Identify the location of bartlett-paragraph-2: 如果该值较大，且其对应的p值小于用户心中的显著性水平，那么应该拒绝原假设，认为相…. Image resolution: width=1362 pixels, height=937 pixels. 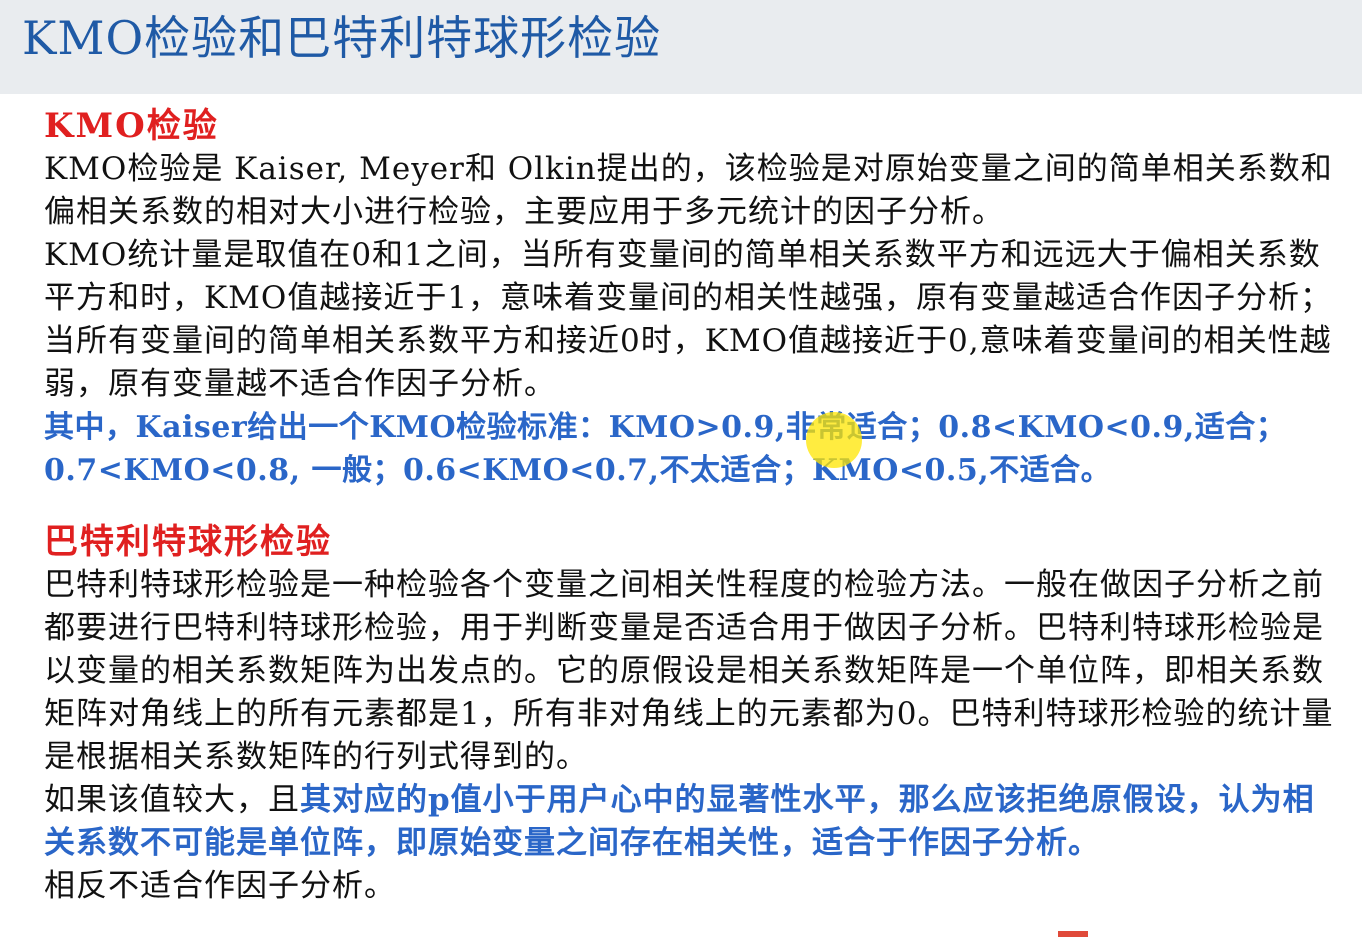
(694, 843).